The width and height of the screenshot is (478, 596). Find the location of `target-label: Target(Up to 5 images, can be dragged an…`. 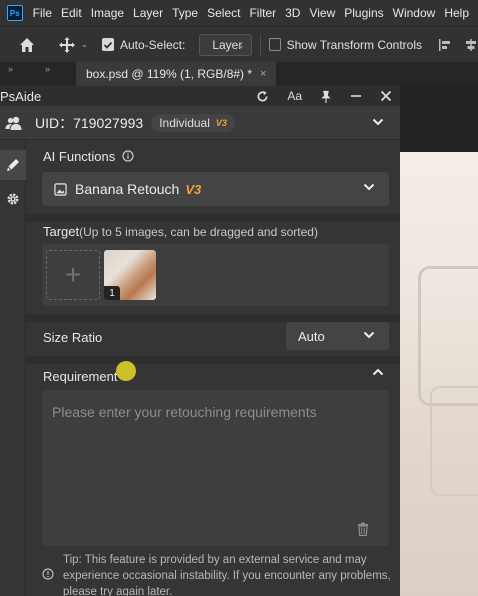

target-label: Target(Up to 5 images, can be dragged an… is located at coordinates (180, 231).